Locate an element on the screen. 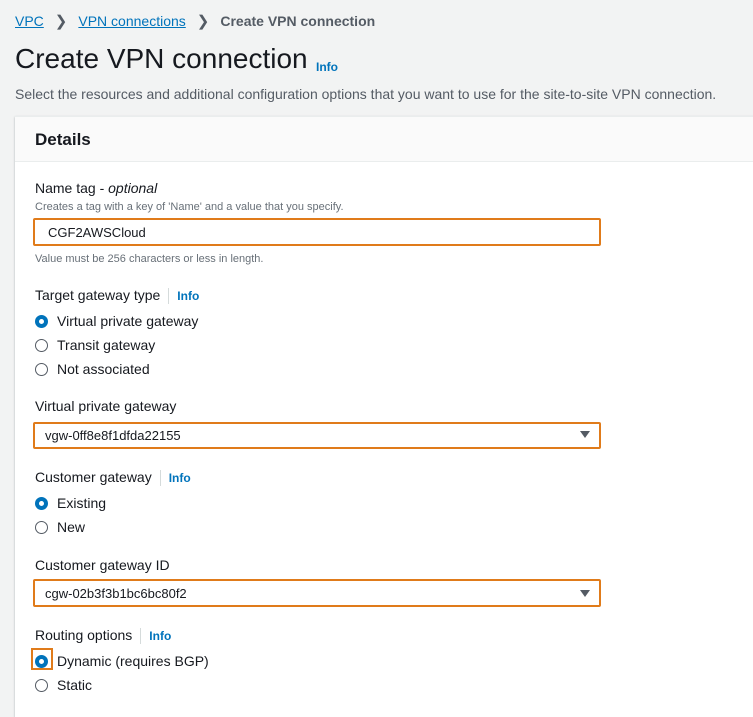 Image resolution: width=753 pixels, height=717 pixels. radio-dynamic-bgp: Dynamic (requires BGP) is located at coordinates (122, 661).